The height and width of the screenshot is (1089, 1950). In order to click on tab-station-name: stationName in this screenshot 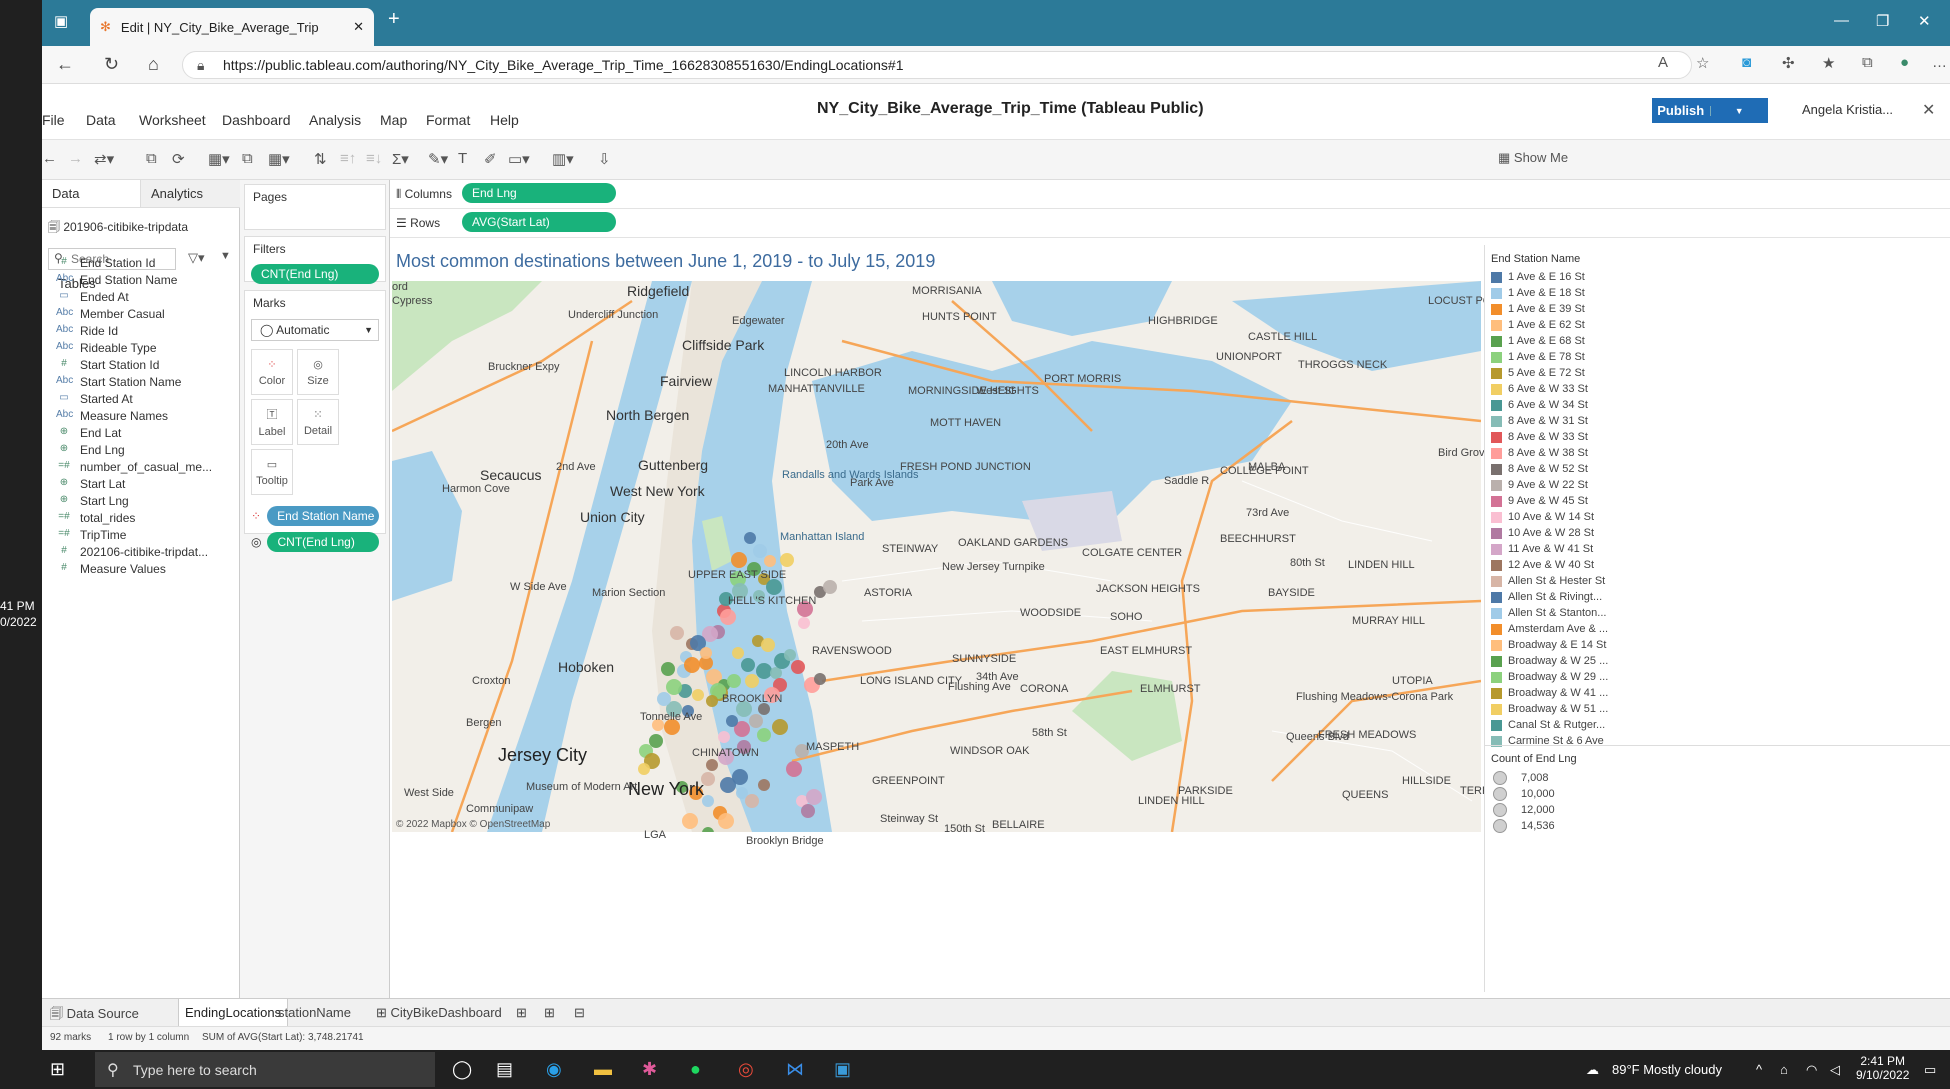, I will do `click(314, 1012)`.